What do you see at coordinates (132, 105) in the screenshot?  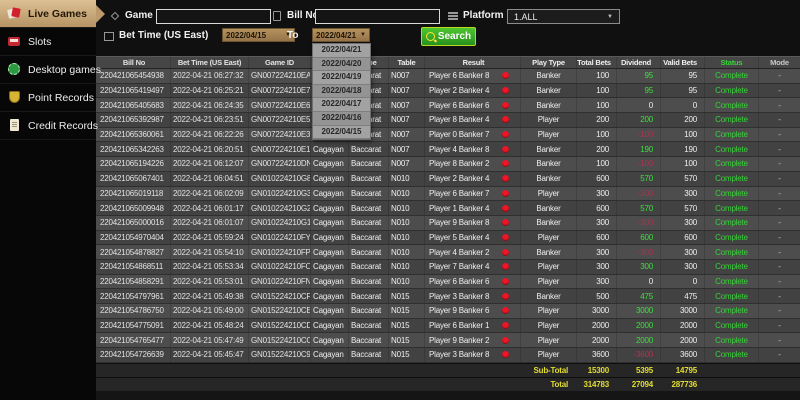 I see `cell-bill-no: 220421065405683` at bounding box center [132, 105].